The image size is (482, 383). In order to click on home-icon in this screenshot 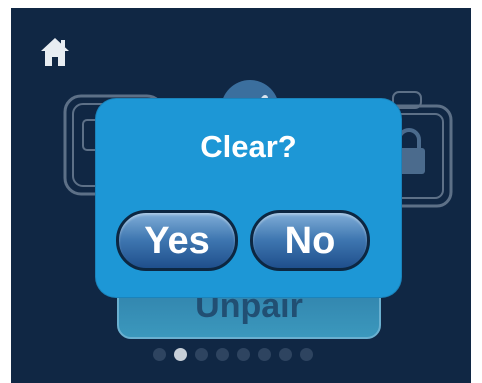, I will do `click(55, 52)`.